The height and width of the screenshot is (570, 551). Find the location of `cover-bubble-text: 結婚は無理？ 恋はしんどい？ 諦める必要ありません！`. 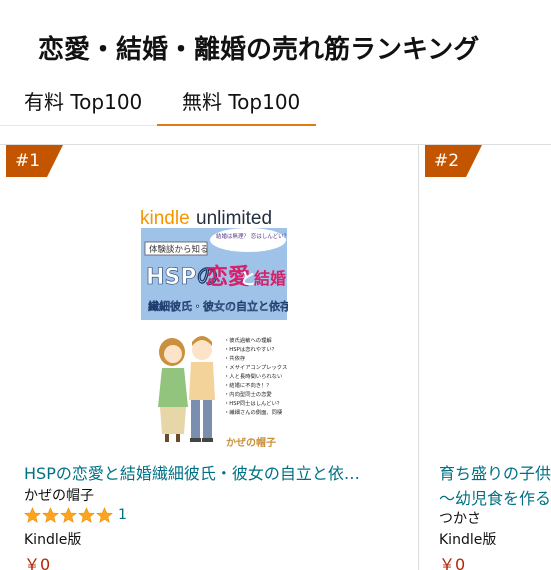

cover-bubble-text: 結婚は無理？ 恋はしんどい？ 諦める必要ありません！ is located at coordinates (252, 236).